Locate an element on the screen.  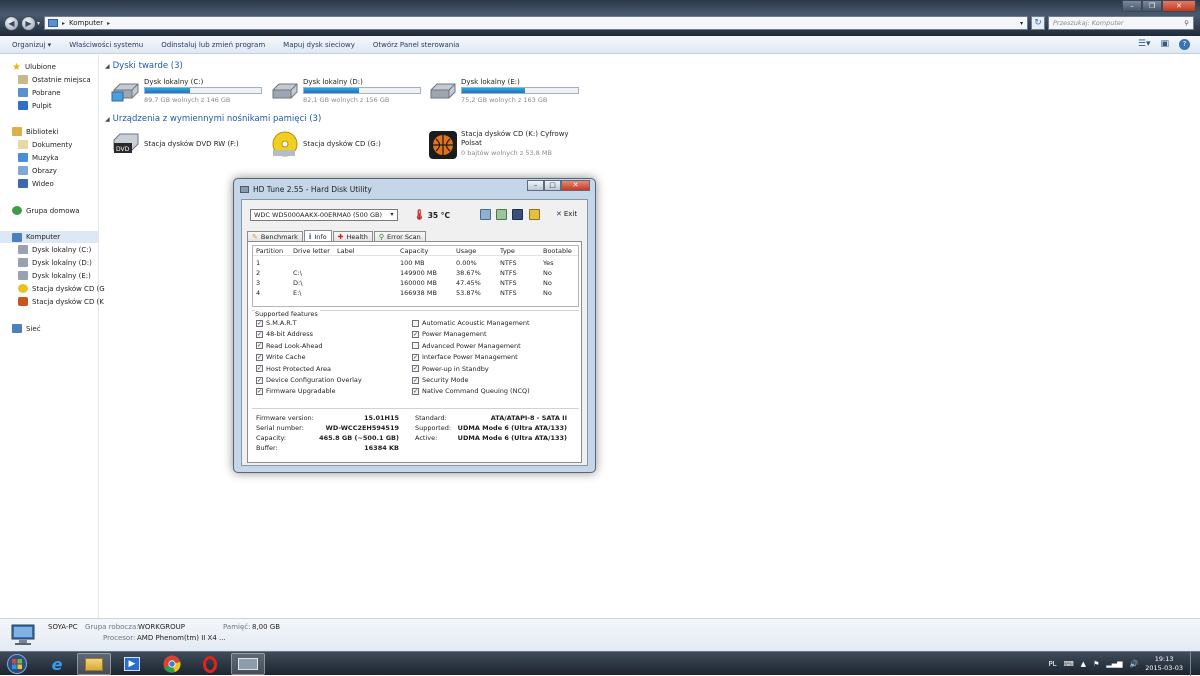
exit-button: ✕ Exit is located at coordinates (566, 214).